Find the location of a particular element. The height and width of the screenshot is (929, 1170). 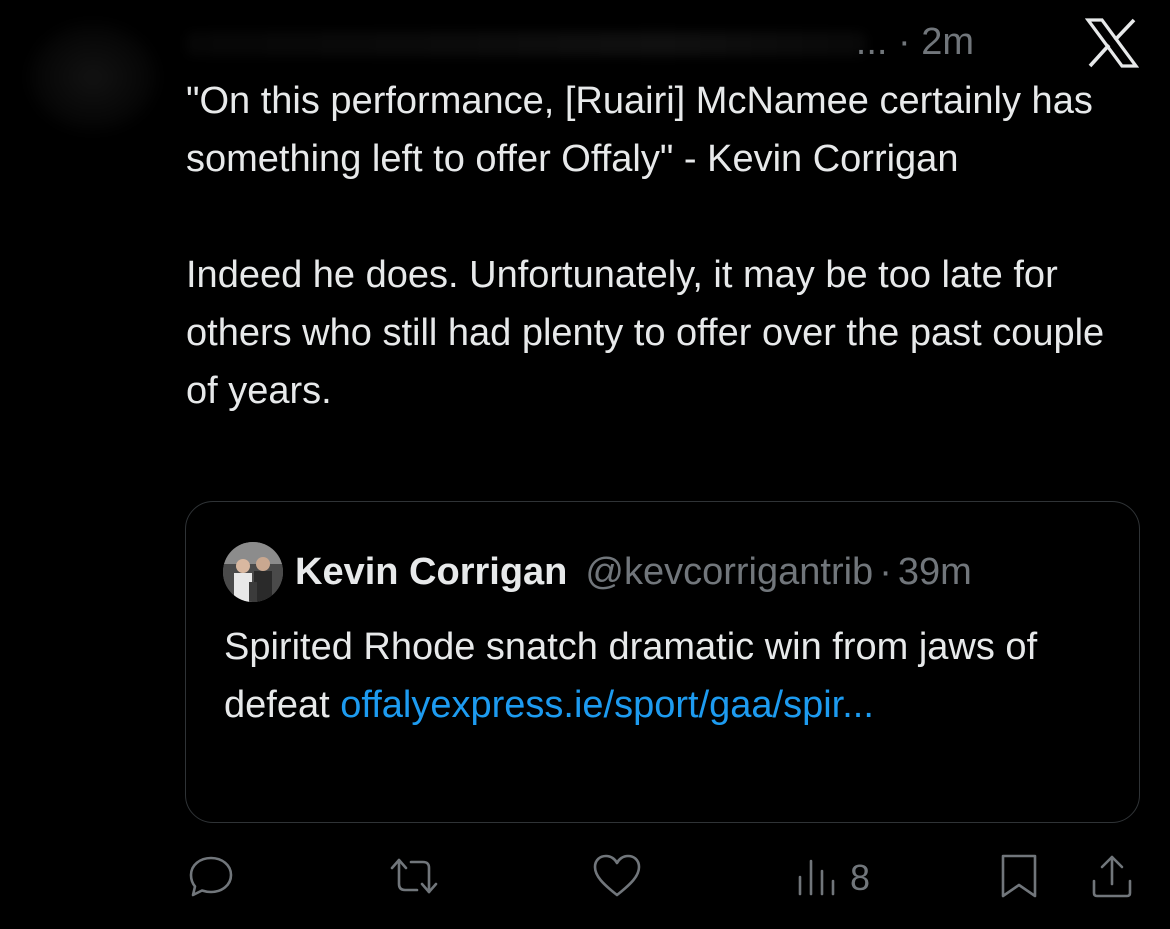

bookmark-icon is located at coordinates (1019, 878).